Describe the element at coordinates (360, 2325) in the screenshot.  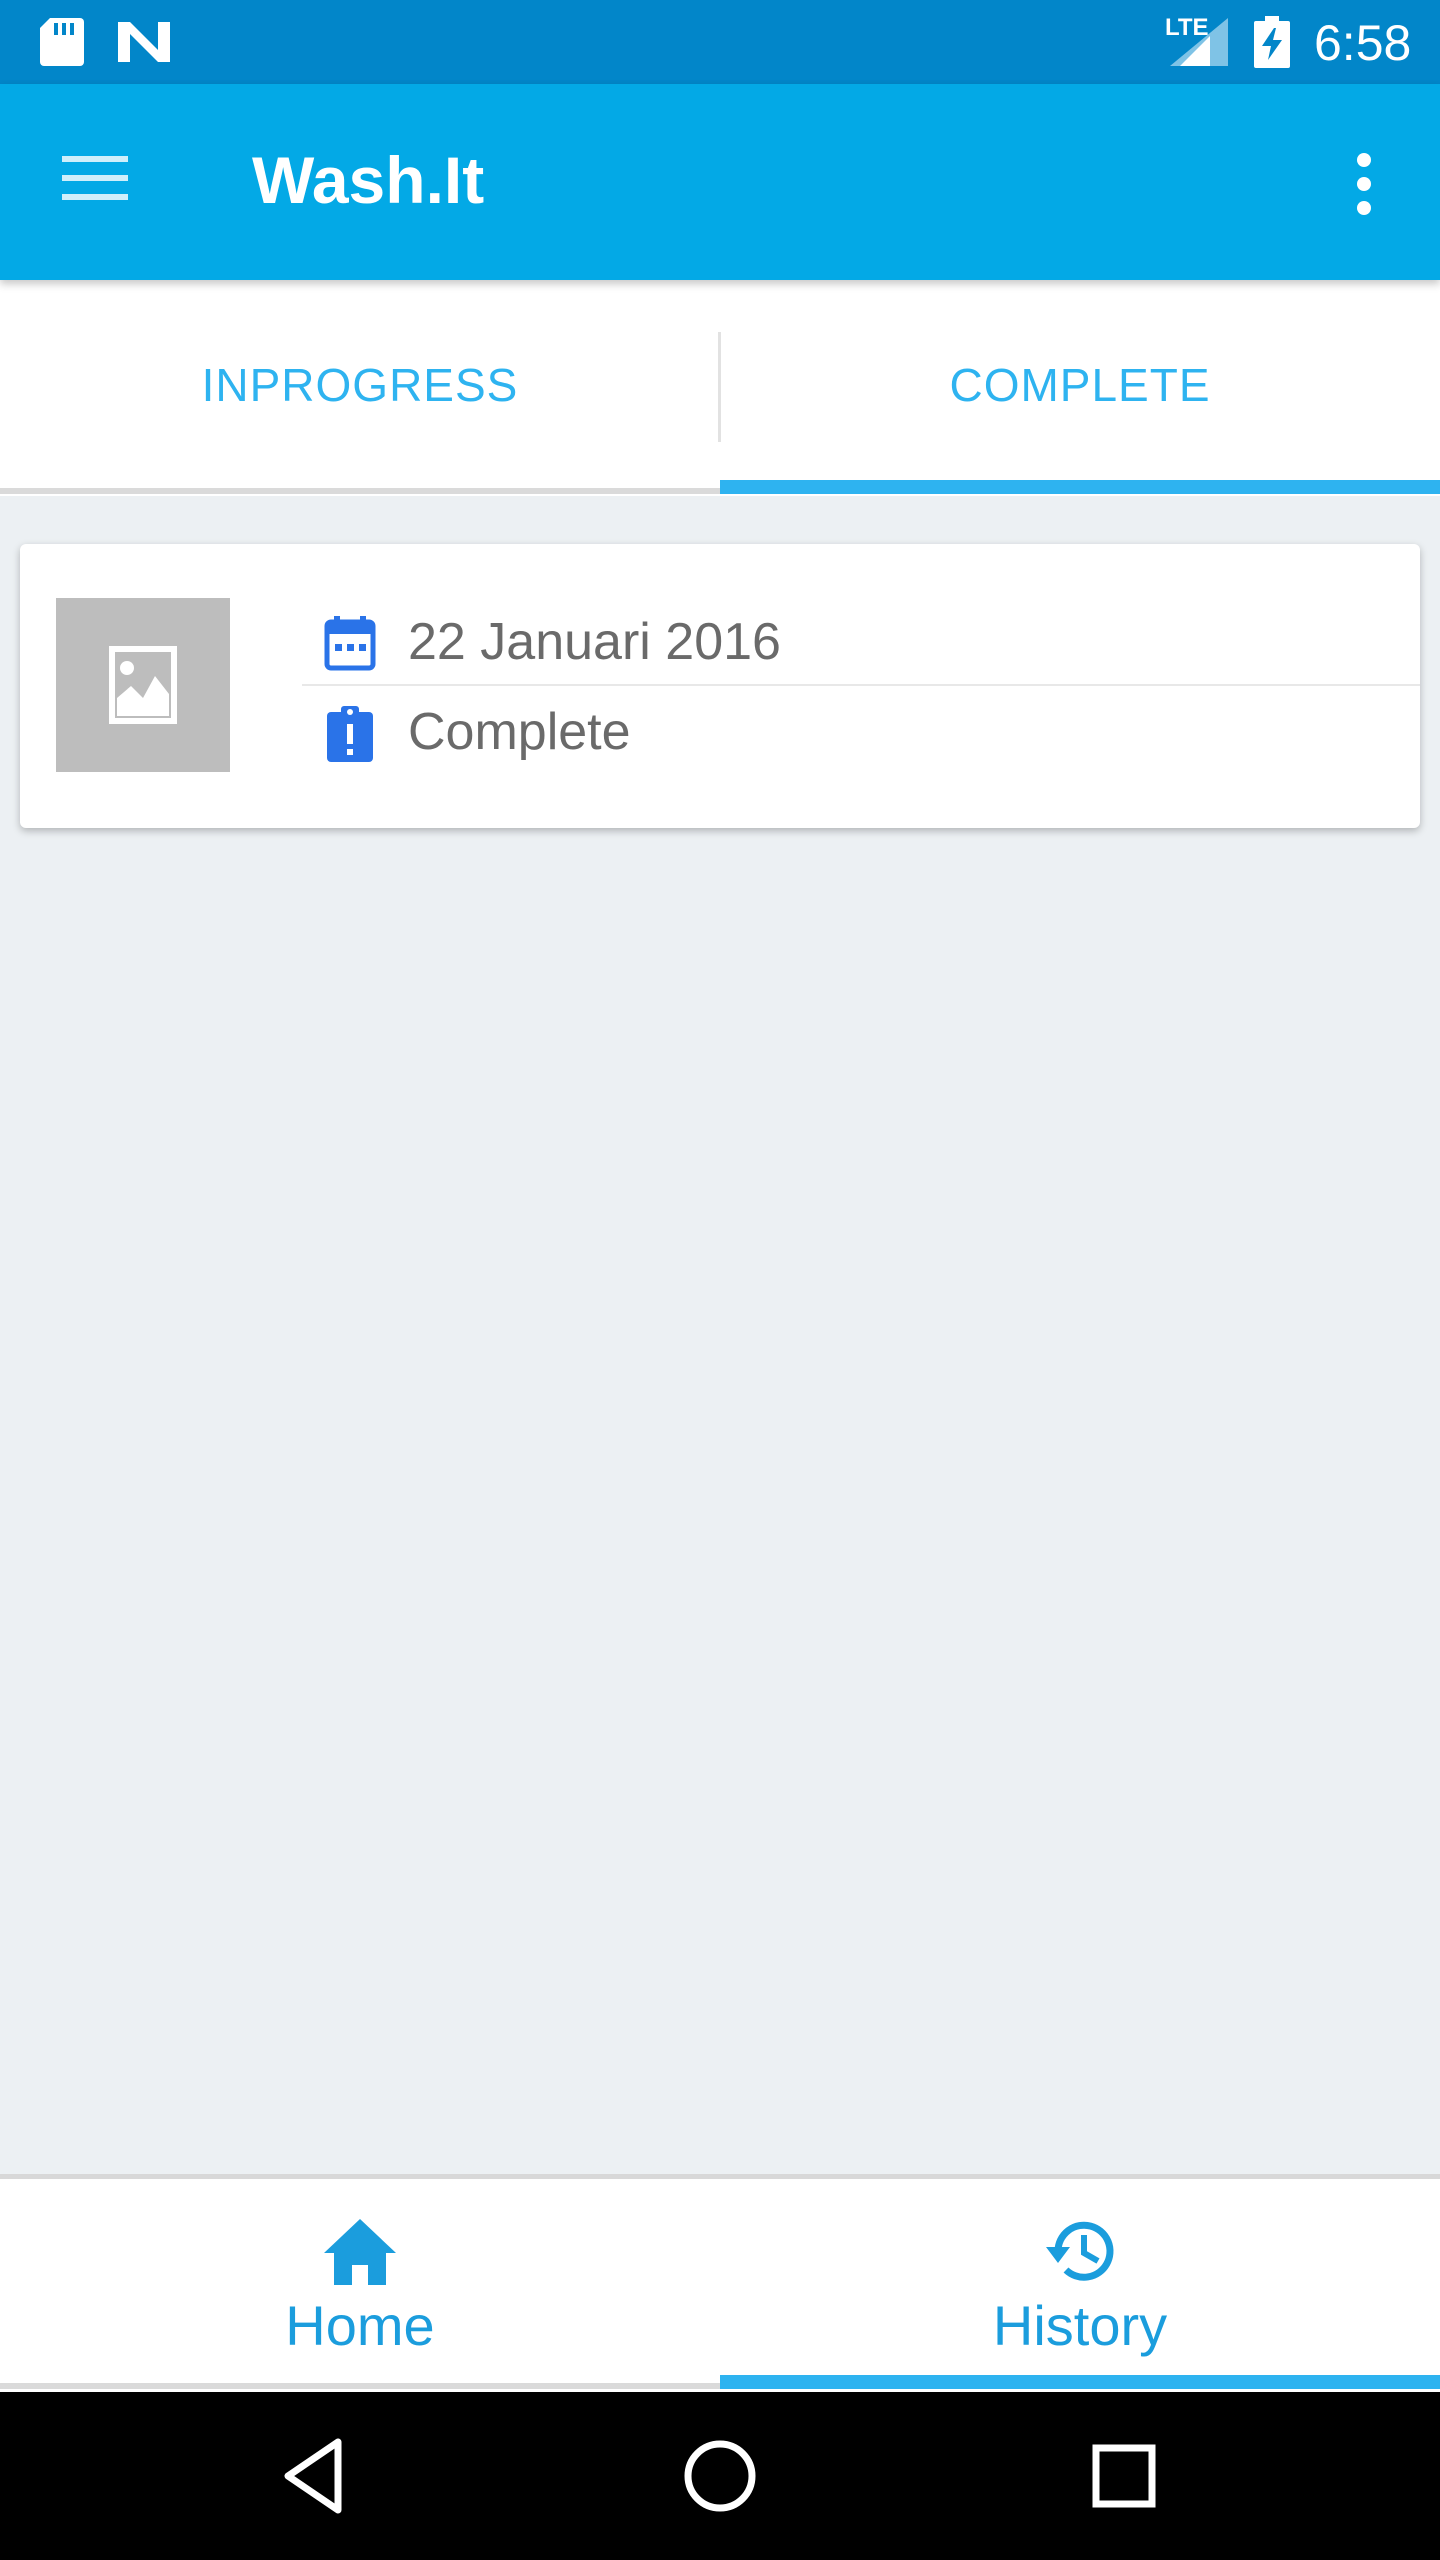
I see `nav-home-label: Home` at that location.